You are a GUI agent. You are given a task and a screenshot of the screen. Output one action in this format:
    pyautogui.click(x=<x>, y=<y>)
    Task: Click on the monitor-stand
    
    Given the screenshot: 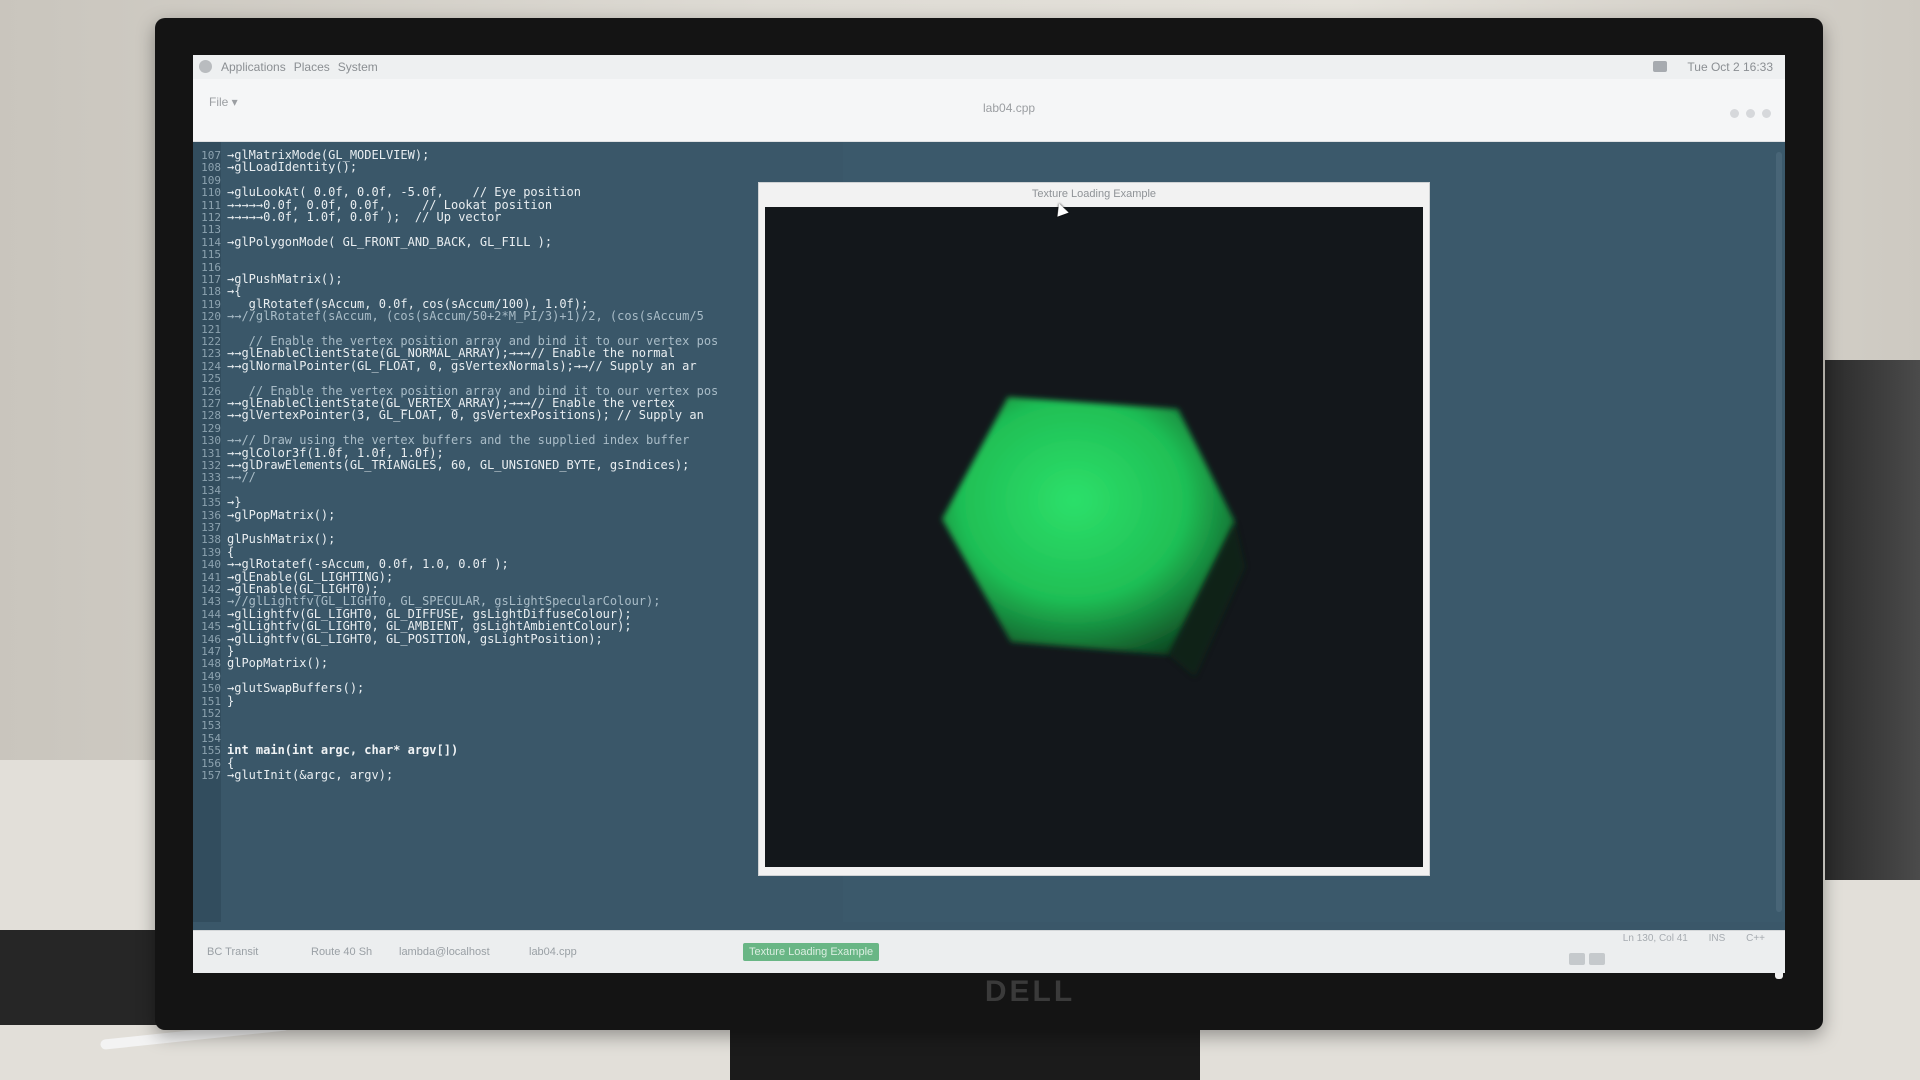 What is the action you would take?
    pyautogui.click(x=965, y=1055)
    